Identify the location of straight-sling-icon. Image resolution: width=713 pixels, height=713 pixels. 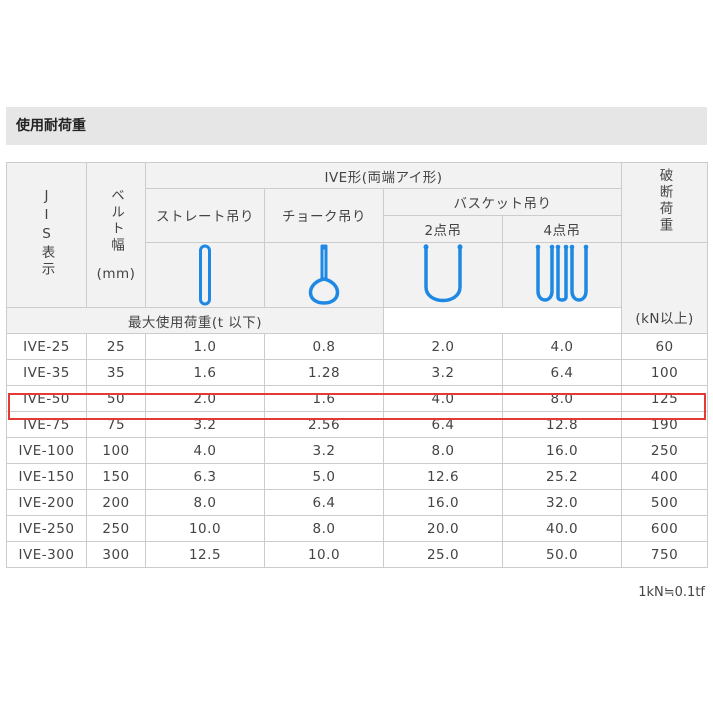
(205, 275).